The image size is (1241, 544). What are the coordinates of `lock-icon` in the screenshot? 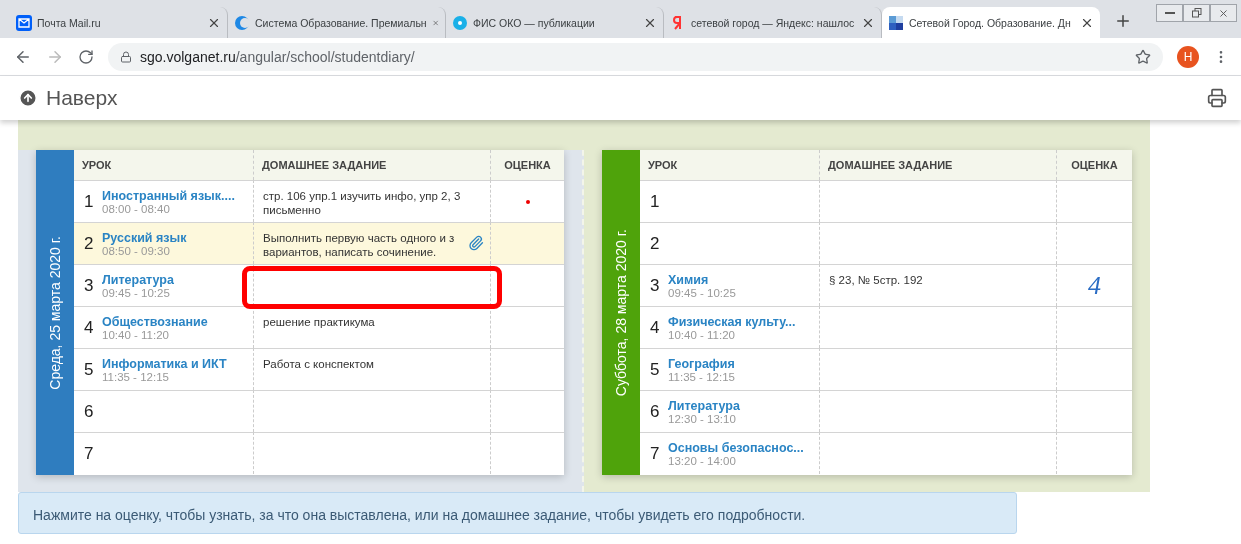 It's located at (126, 56).